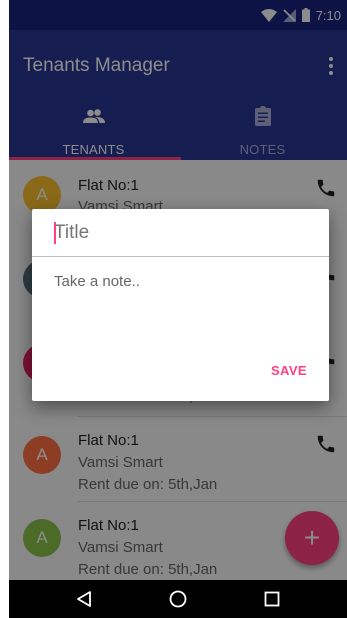 This screenshot has width=347, height=618. I want to click on text-cursor, so click(55, 233).